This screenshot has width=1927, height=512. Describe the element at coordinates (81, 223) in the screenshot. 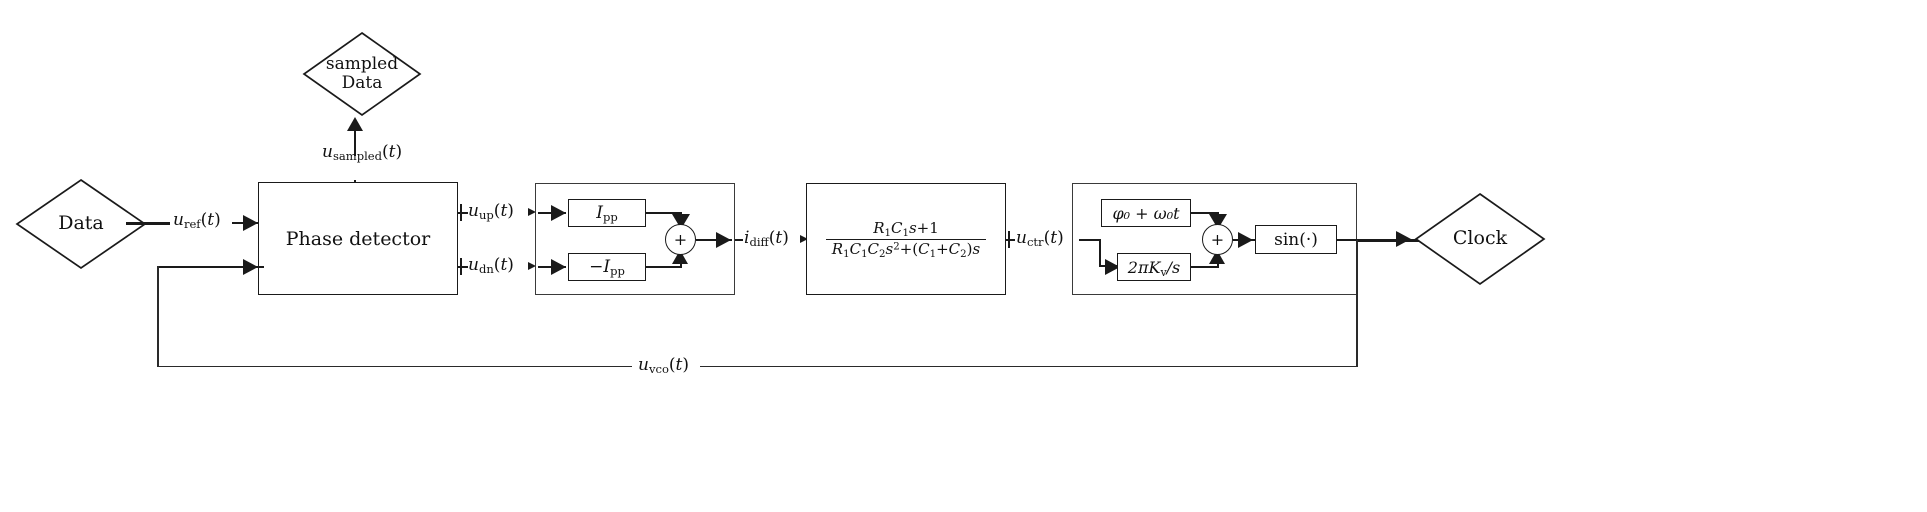

I see `data-label: Data` at that location.